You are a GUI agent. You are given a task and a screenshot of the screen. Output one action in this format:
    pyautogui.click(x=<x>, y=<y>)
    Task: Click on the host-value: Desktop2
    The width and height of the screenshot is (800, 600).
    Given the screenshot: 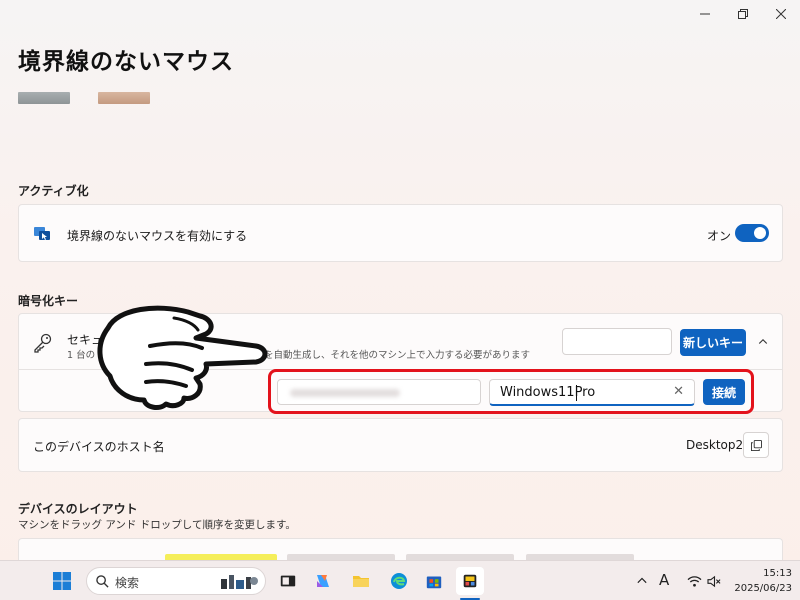 What is the action you would take?
    pyautogui.click(x=715, y=445)
    